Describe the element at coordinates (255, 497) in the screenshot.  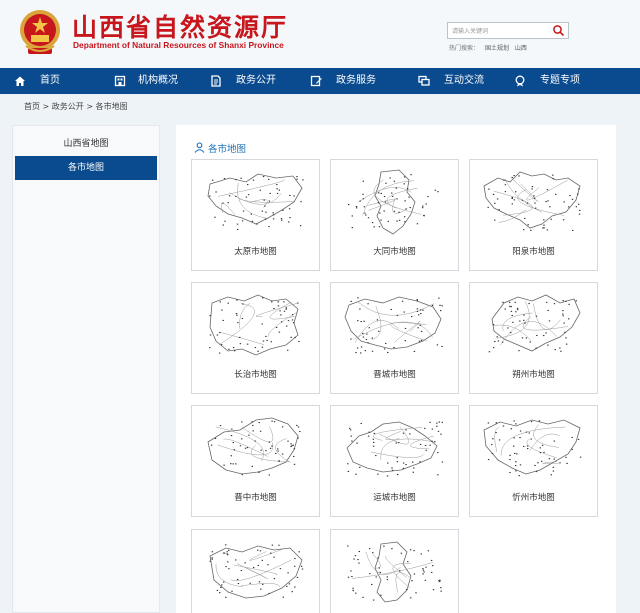
I see `map-card-label: 晋中市地图` at that location.